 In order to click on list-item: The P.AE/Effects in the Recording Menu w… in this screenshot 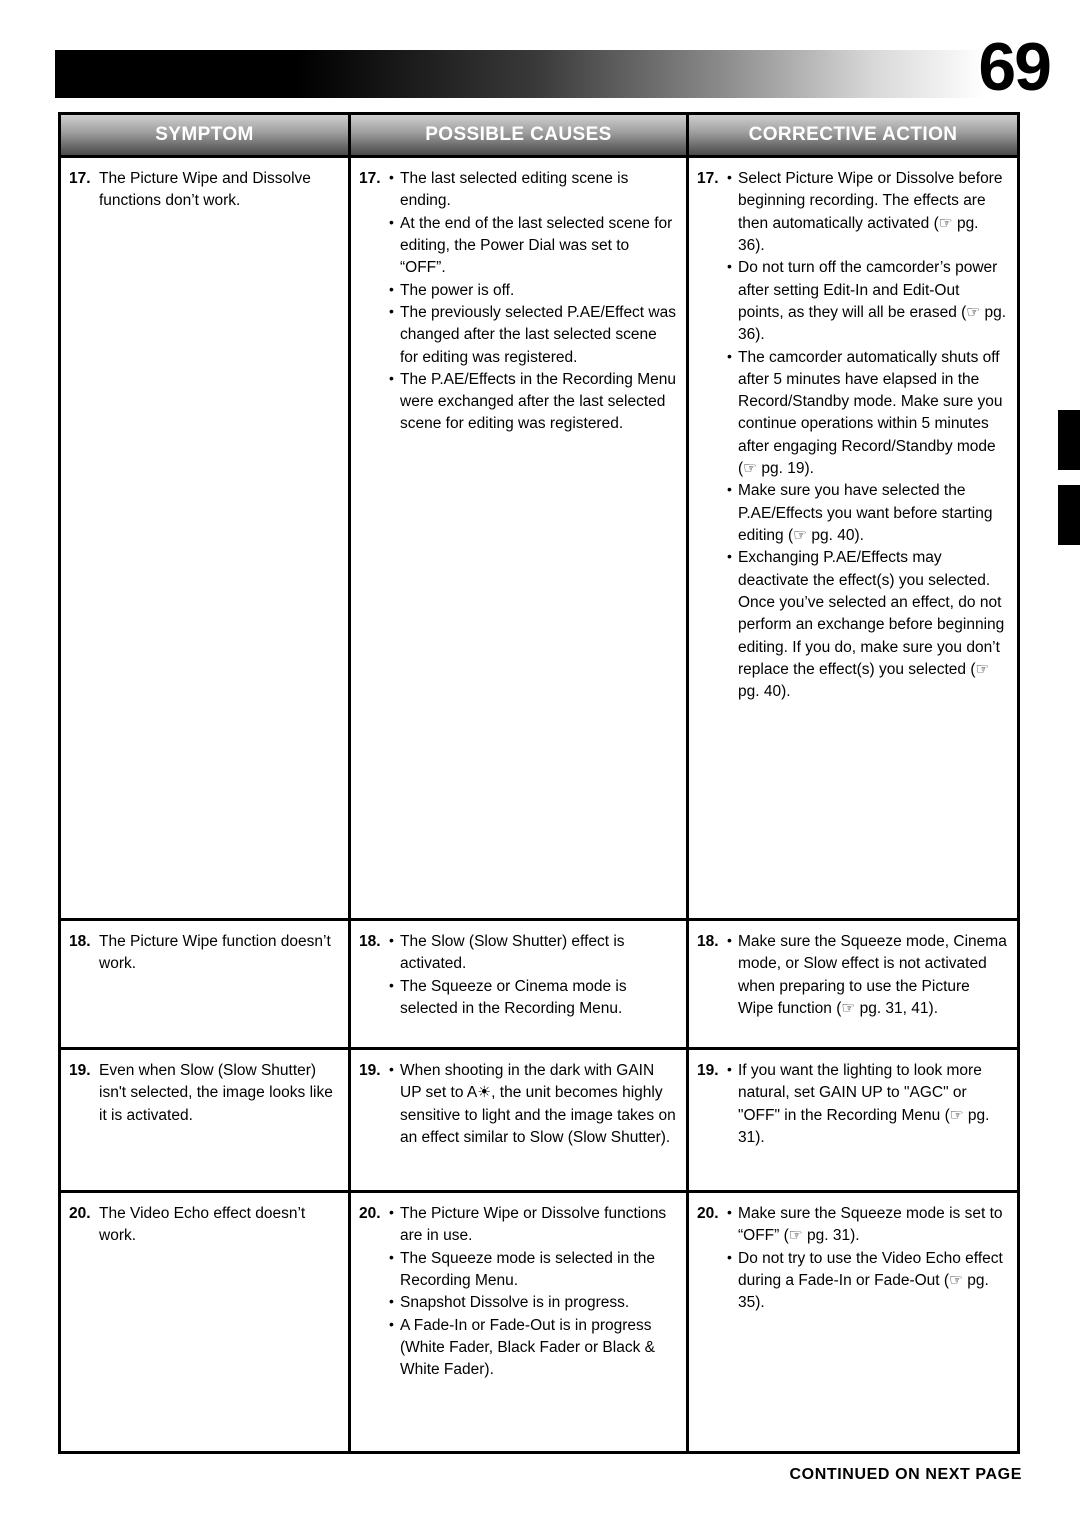, I will do `click(533, 402)`.